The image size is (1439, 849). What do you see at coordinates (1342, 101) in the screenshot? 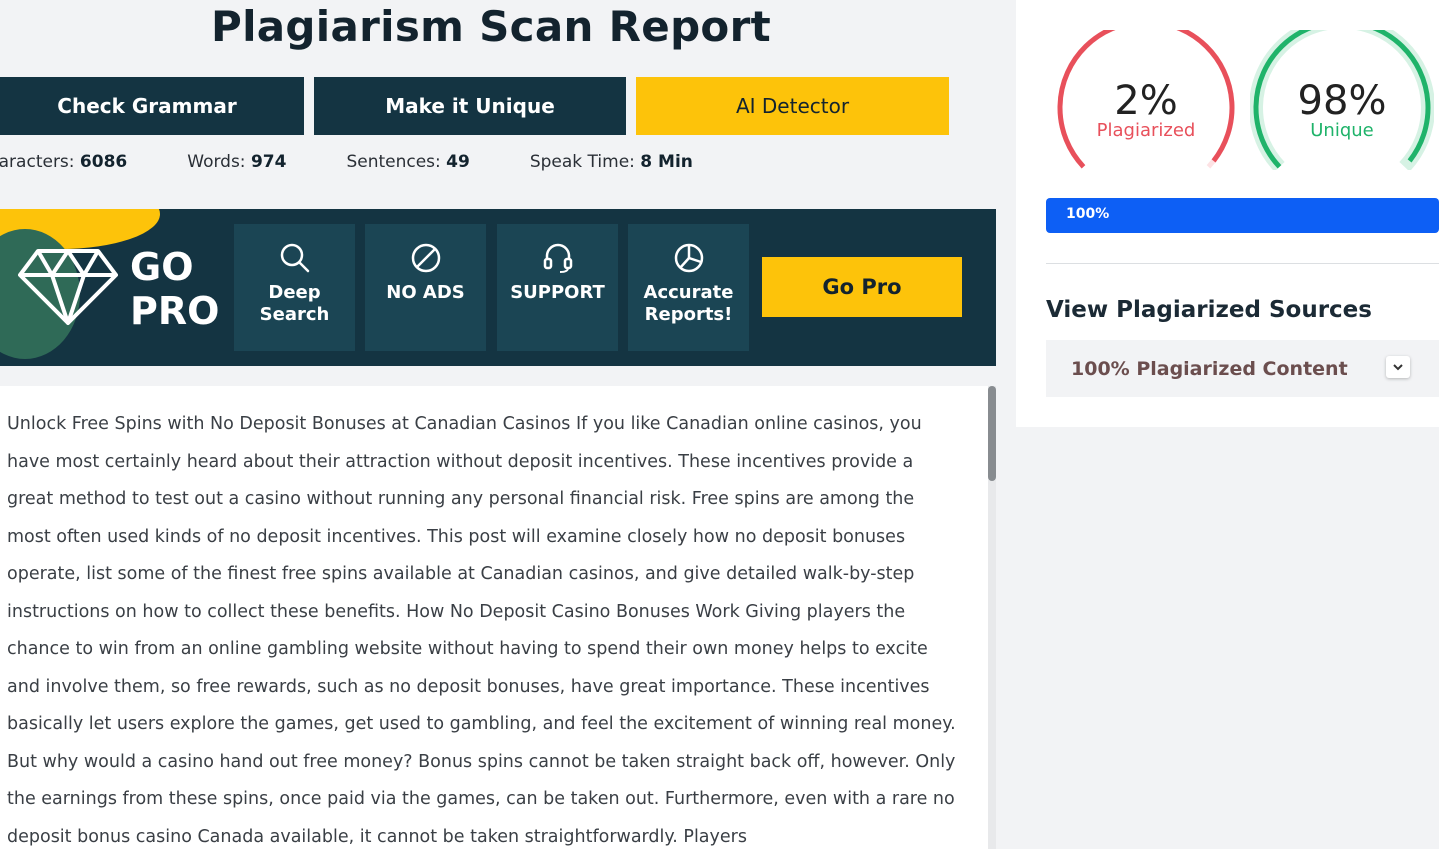
I see `unique-percent: 98%` at bounding box center [1342, 101].